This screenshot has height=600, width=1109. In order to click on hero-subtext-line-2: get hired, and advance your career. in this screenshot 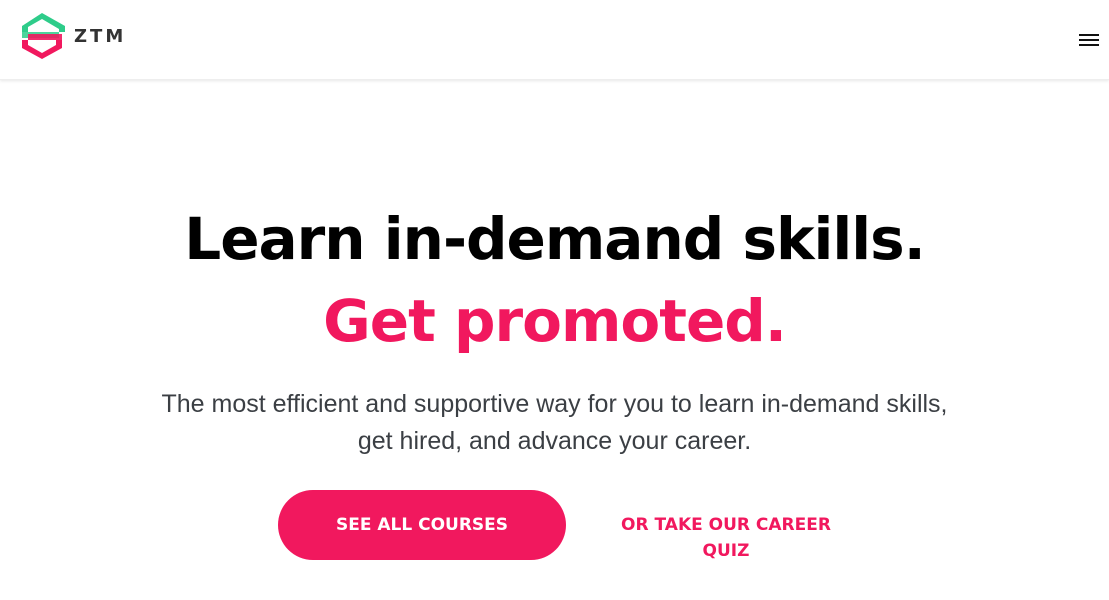, I will do `click(554, 441)`.